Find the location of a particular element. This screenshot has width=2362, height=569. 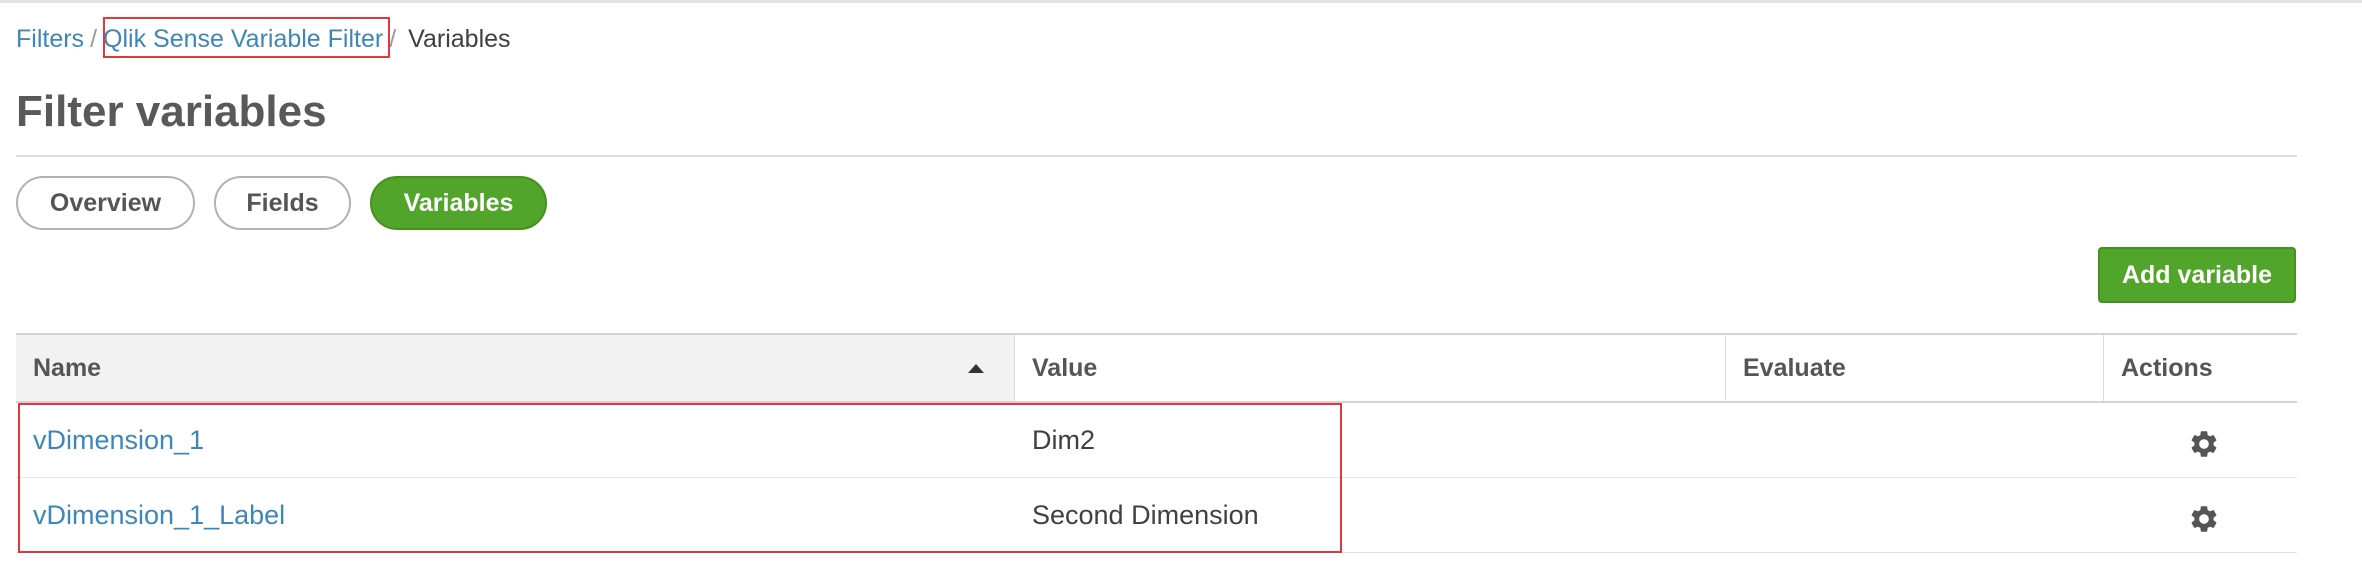

breadcrumb-current: Variables is located at coordinates (459, 38).